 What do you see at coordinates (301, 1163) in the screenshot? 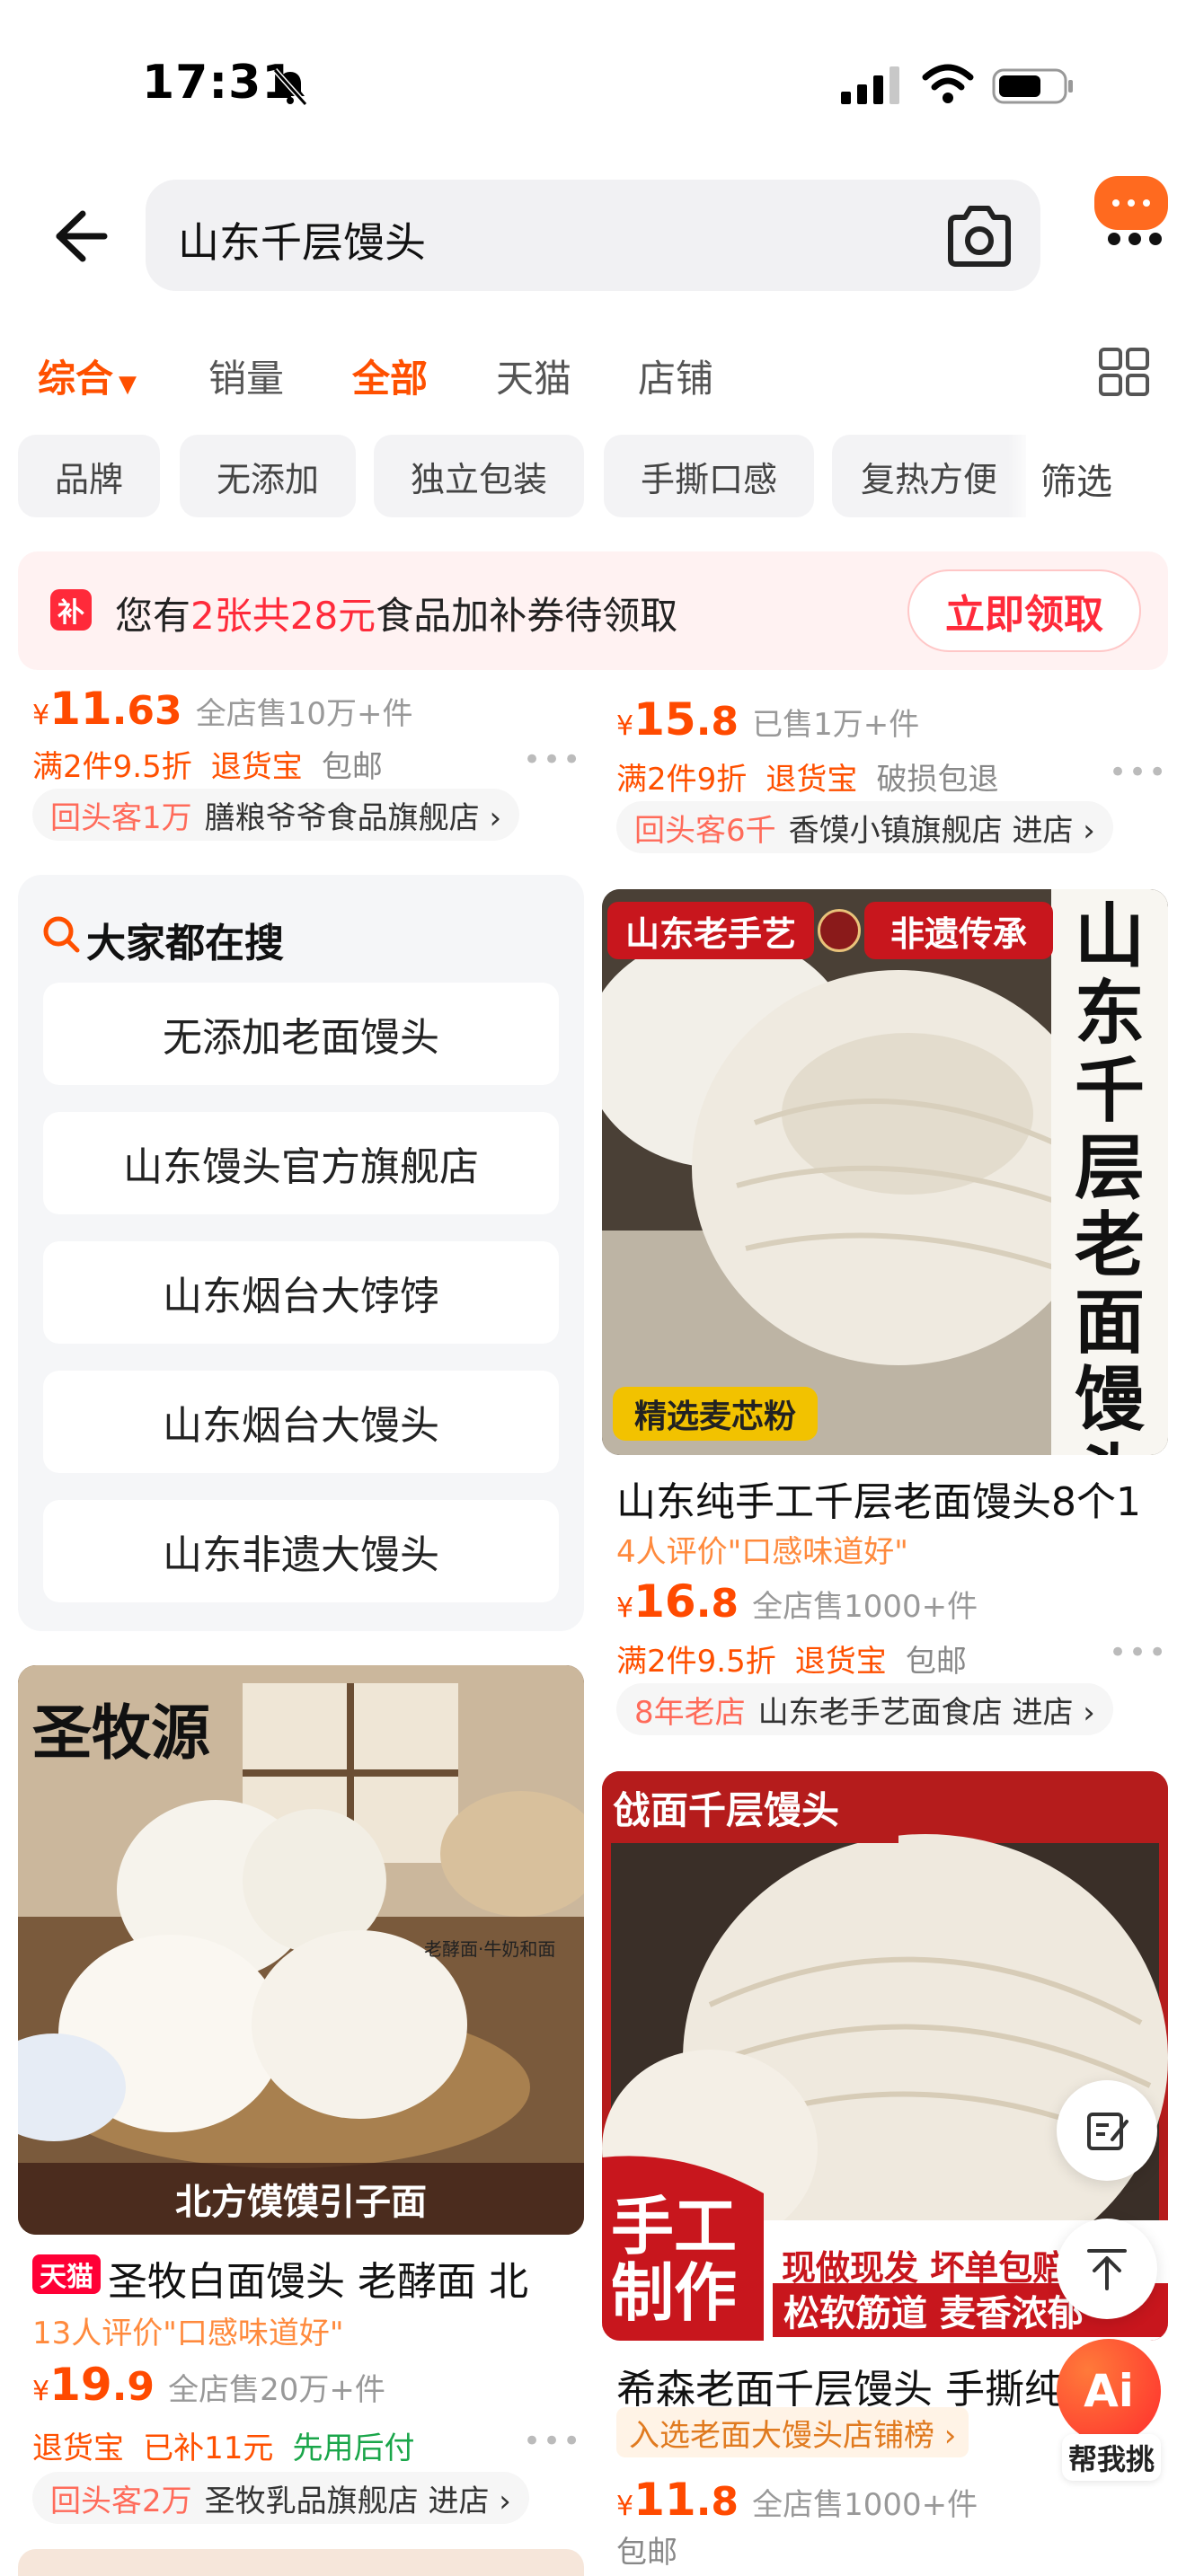
I see `popular-search-item: 山东馒头官方旗舰店` at bounding box center [301, 1163].